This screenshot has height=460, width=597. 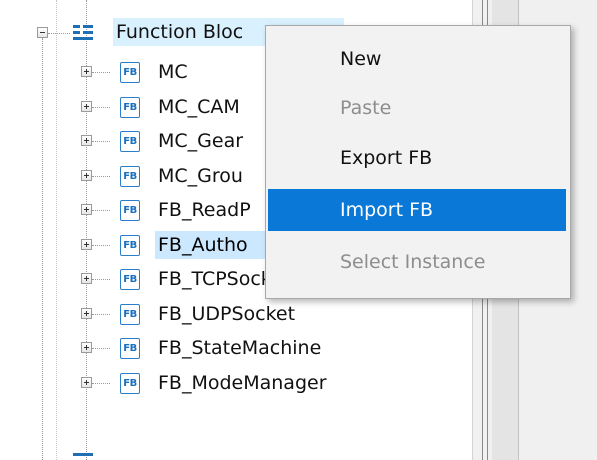 I want to click on tree-item-label: FB_ReadP, so click(x=204, y=210).